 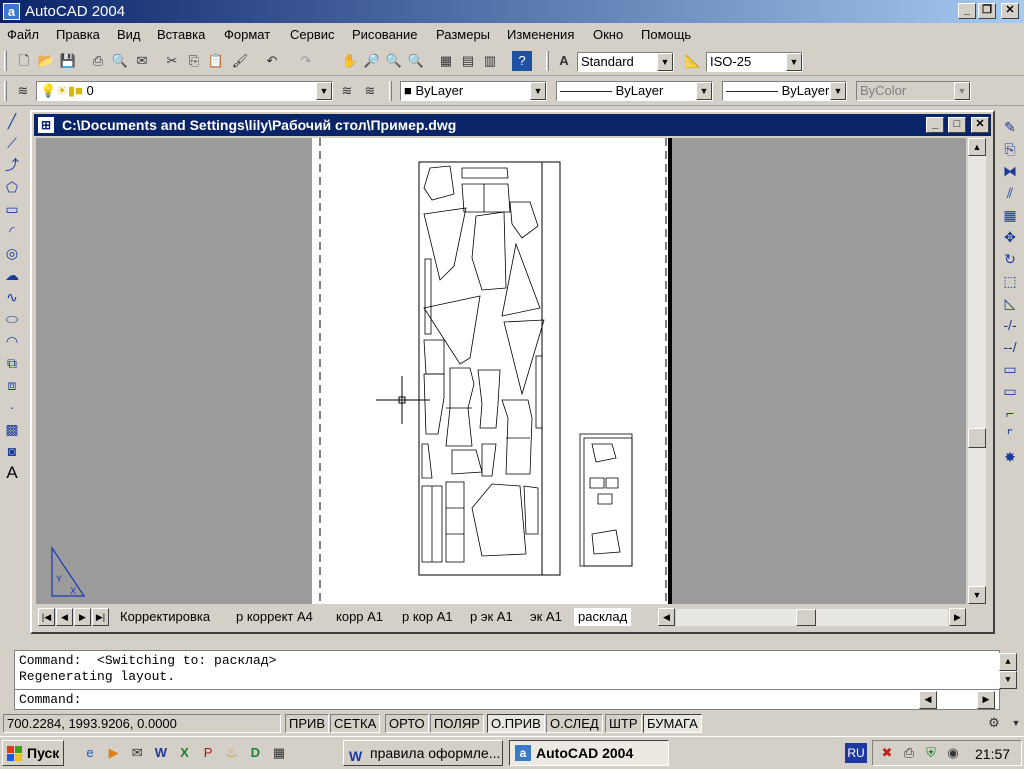 I want to click on polyline-icon: ⤴, so click(x=12, y=165).